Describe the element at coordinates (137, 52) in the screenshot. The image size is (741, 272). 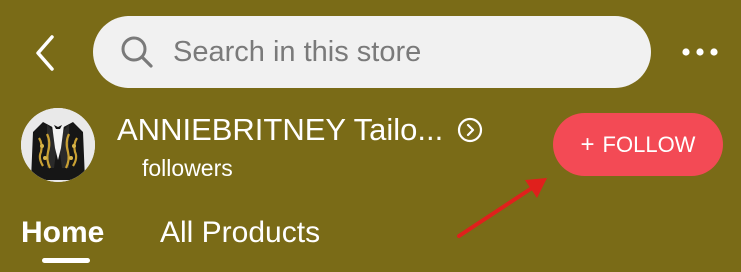
I see `search-icon` at that location.